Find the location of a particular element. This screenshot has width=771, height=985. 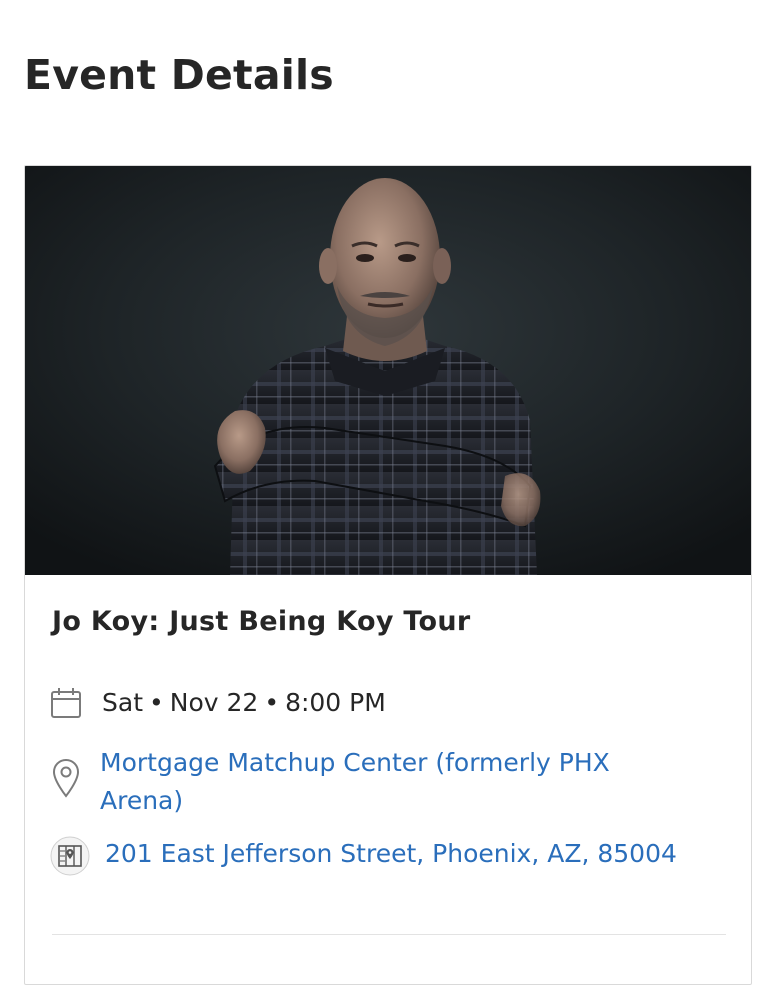

page-title: Event Details is located at coordinates (179, 75).